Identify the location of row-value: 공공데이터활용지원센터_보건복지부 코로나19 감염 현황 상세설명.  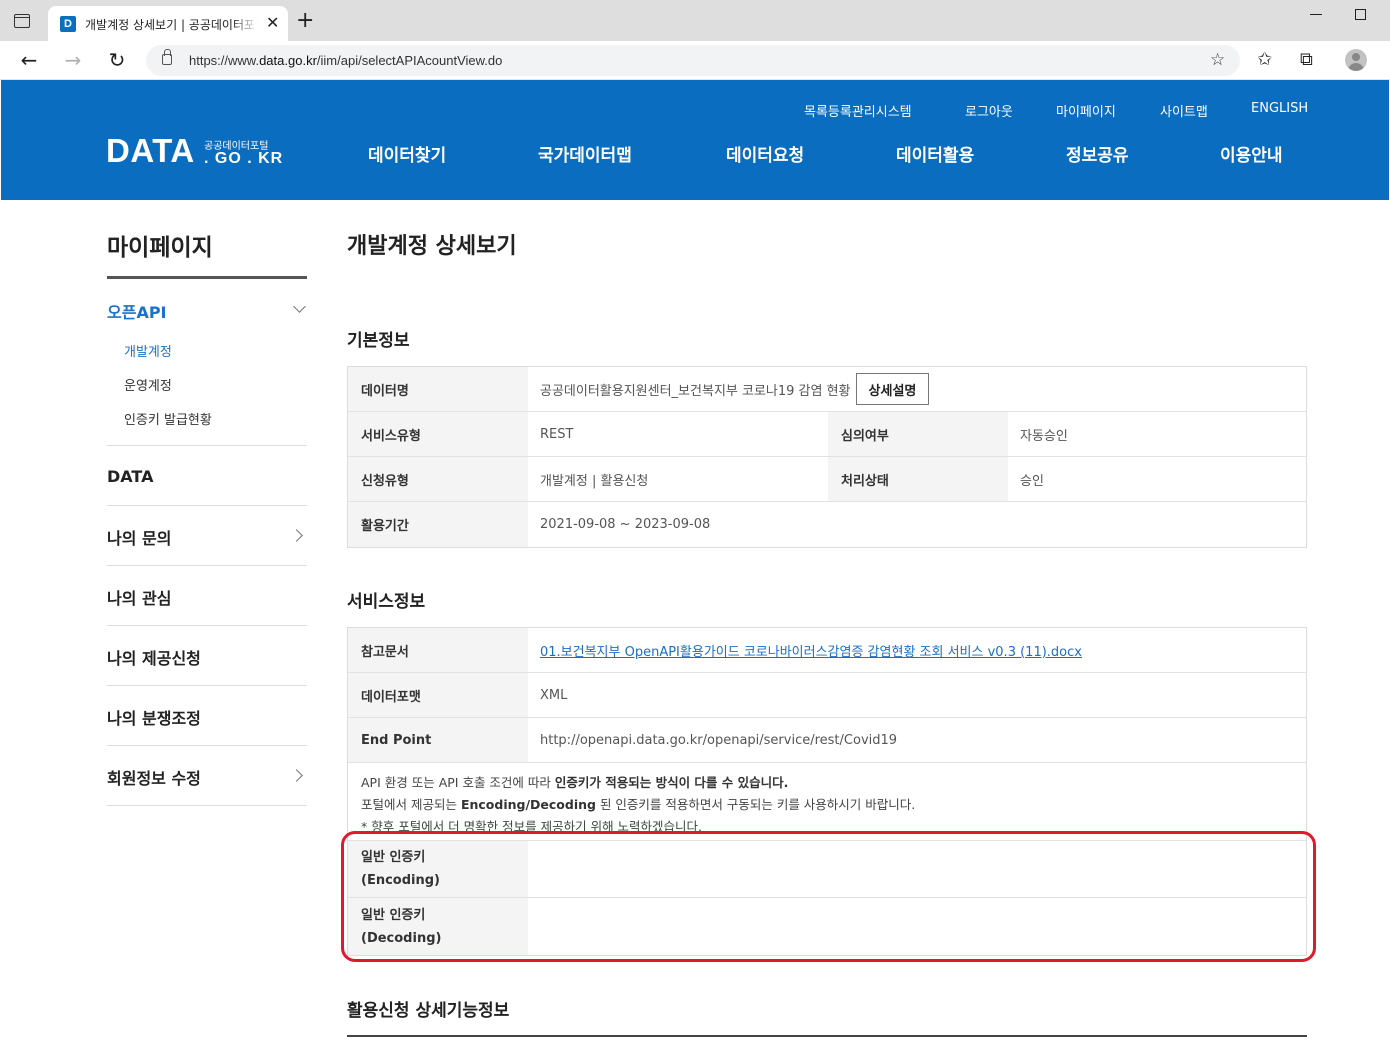
(917, 389).